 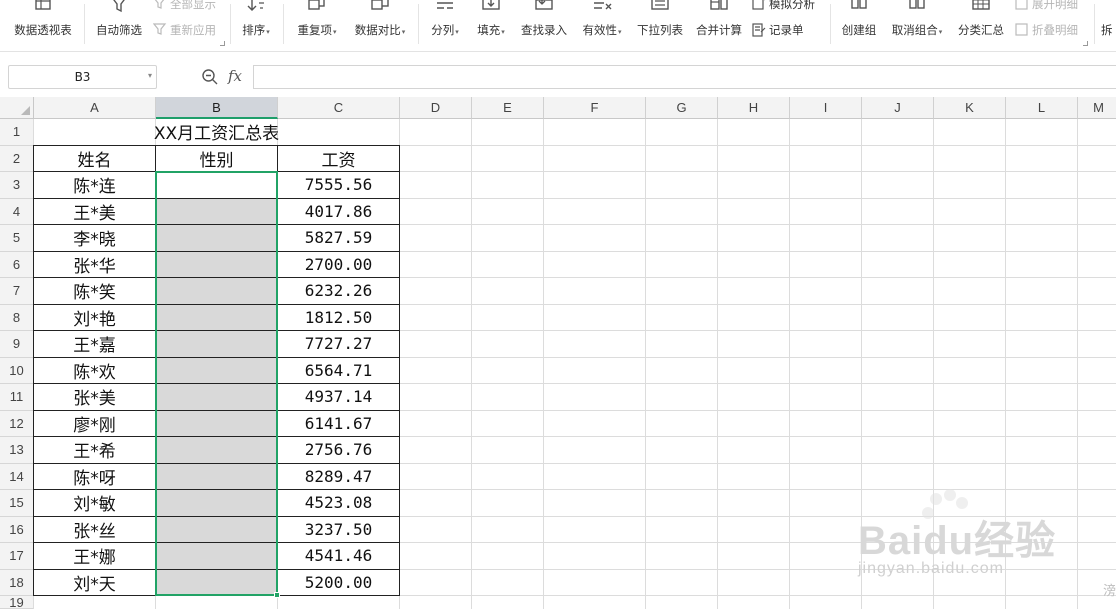 What do you see at coordinates (682, 108) in the screenshot?
I see `column-header-g: G` at bounding box center [682, 108].